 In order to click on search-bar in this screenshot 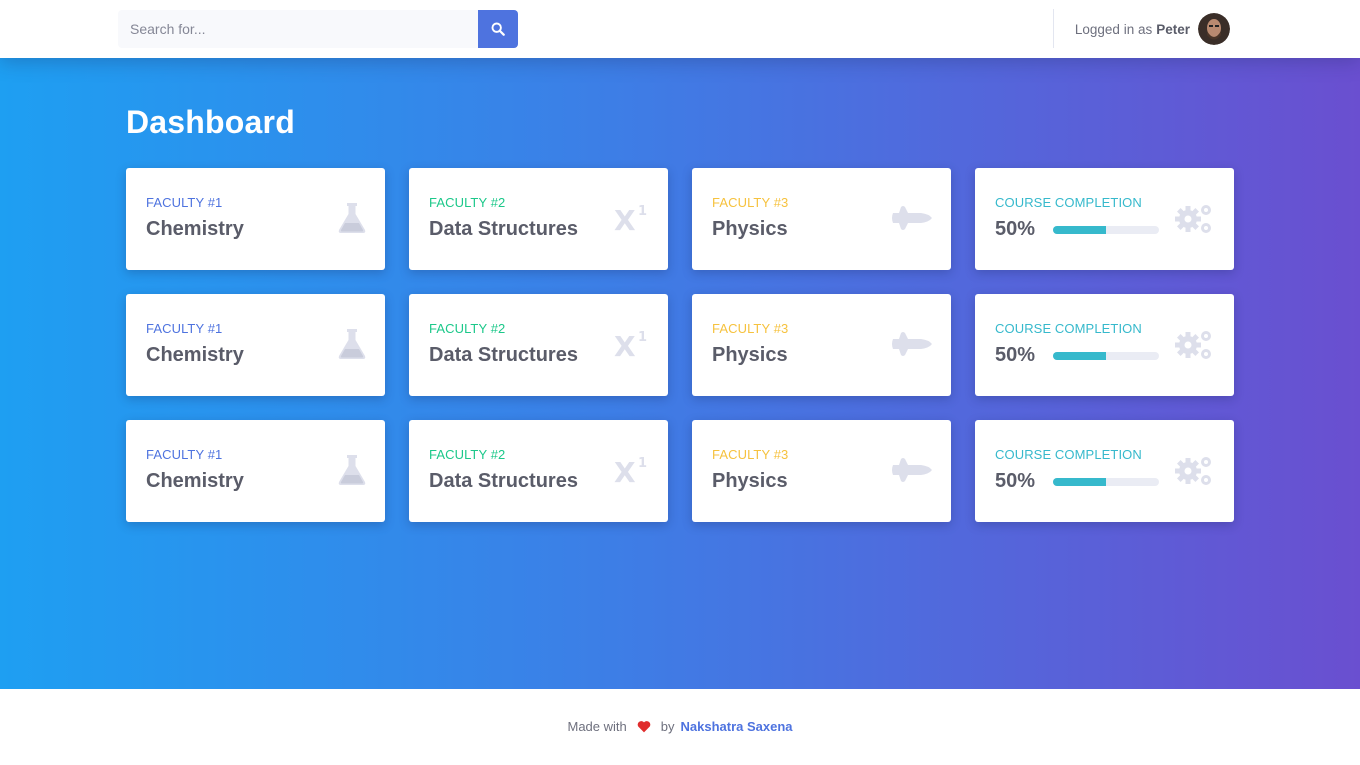, I will do `click(318, 29)`.